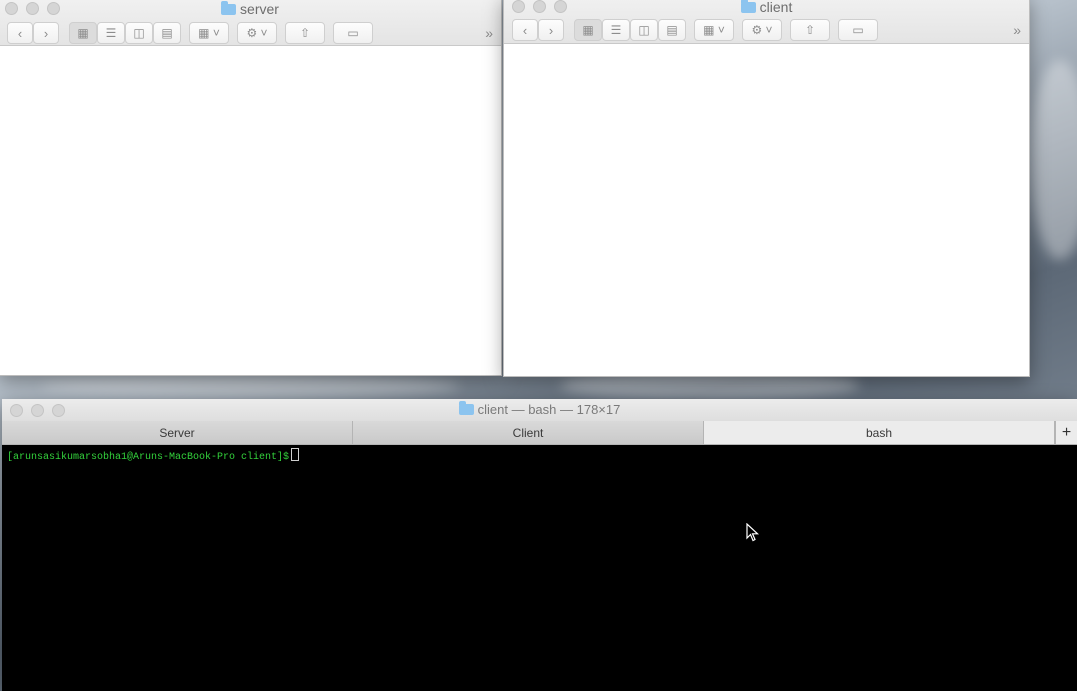 The image size is (1077, 691). I want to click on tab-bash: bash, so click(879, 432).